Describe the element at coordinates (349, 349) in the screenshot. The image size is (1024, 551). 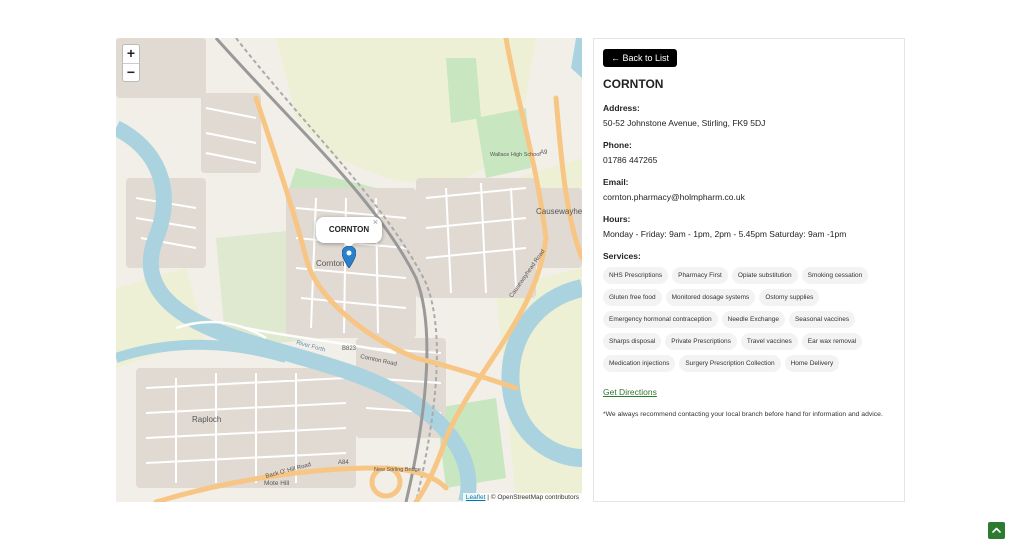
I see `label-b823: B823` at that location.